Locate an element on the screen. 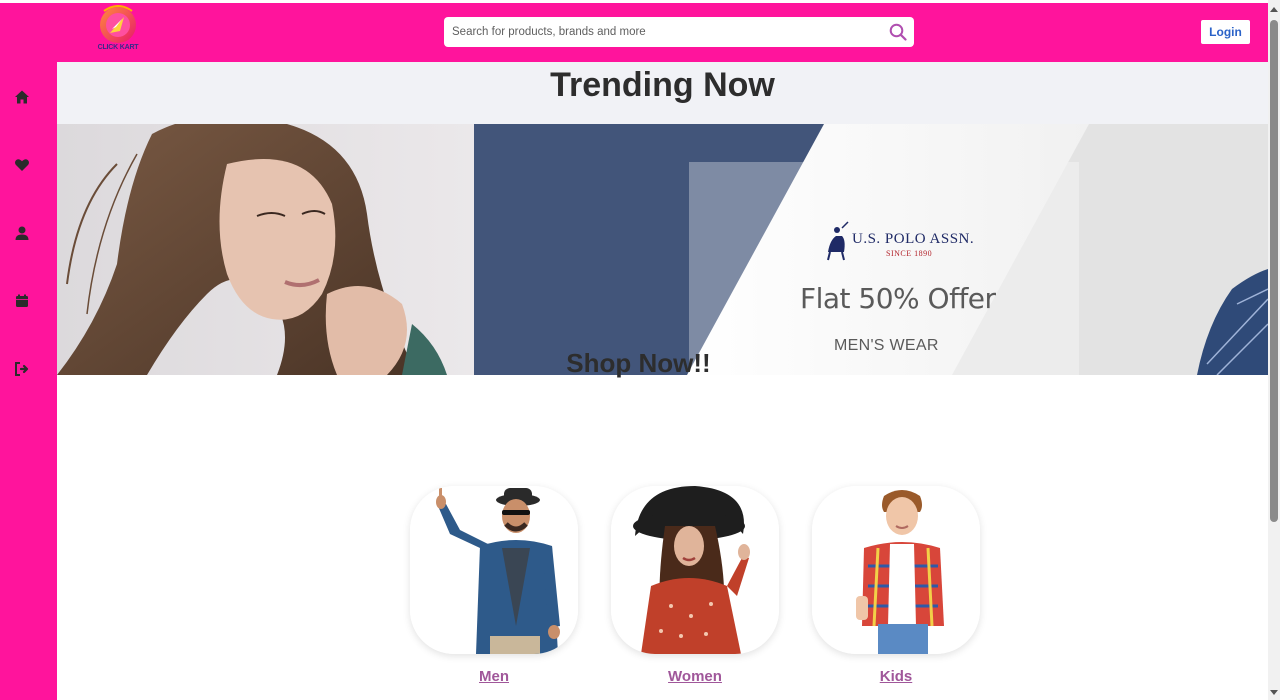 The height and width of the screenshot is (700, 1280). banner-brand-since: SINCE 1890 is located at coordinates (909, 253).